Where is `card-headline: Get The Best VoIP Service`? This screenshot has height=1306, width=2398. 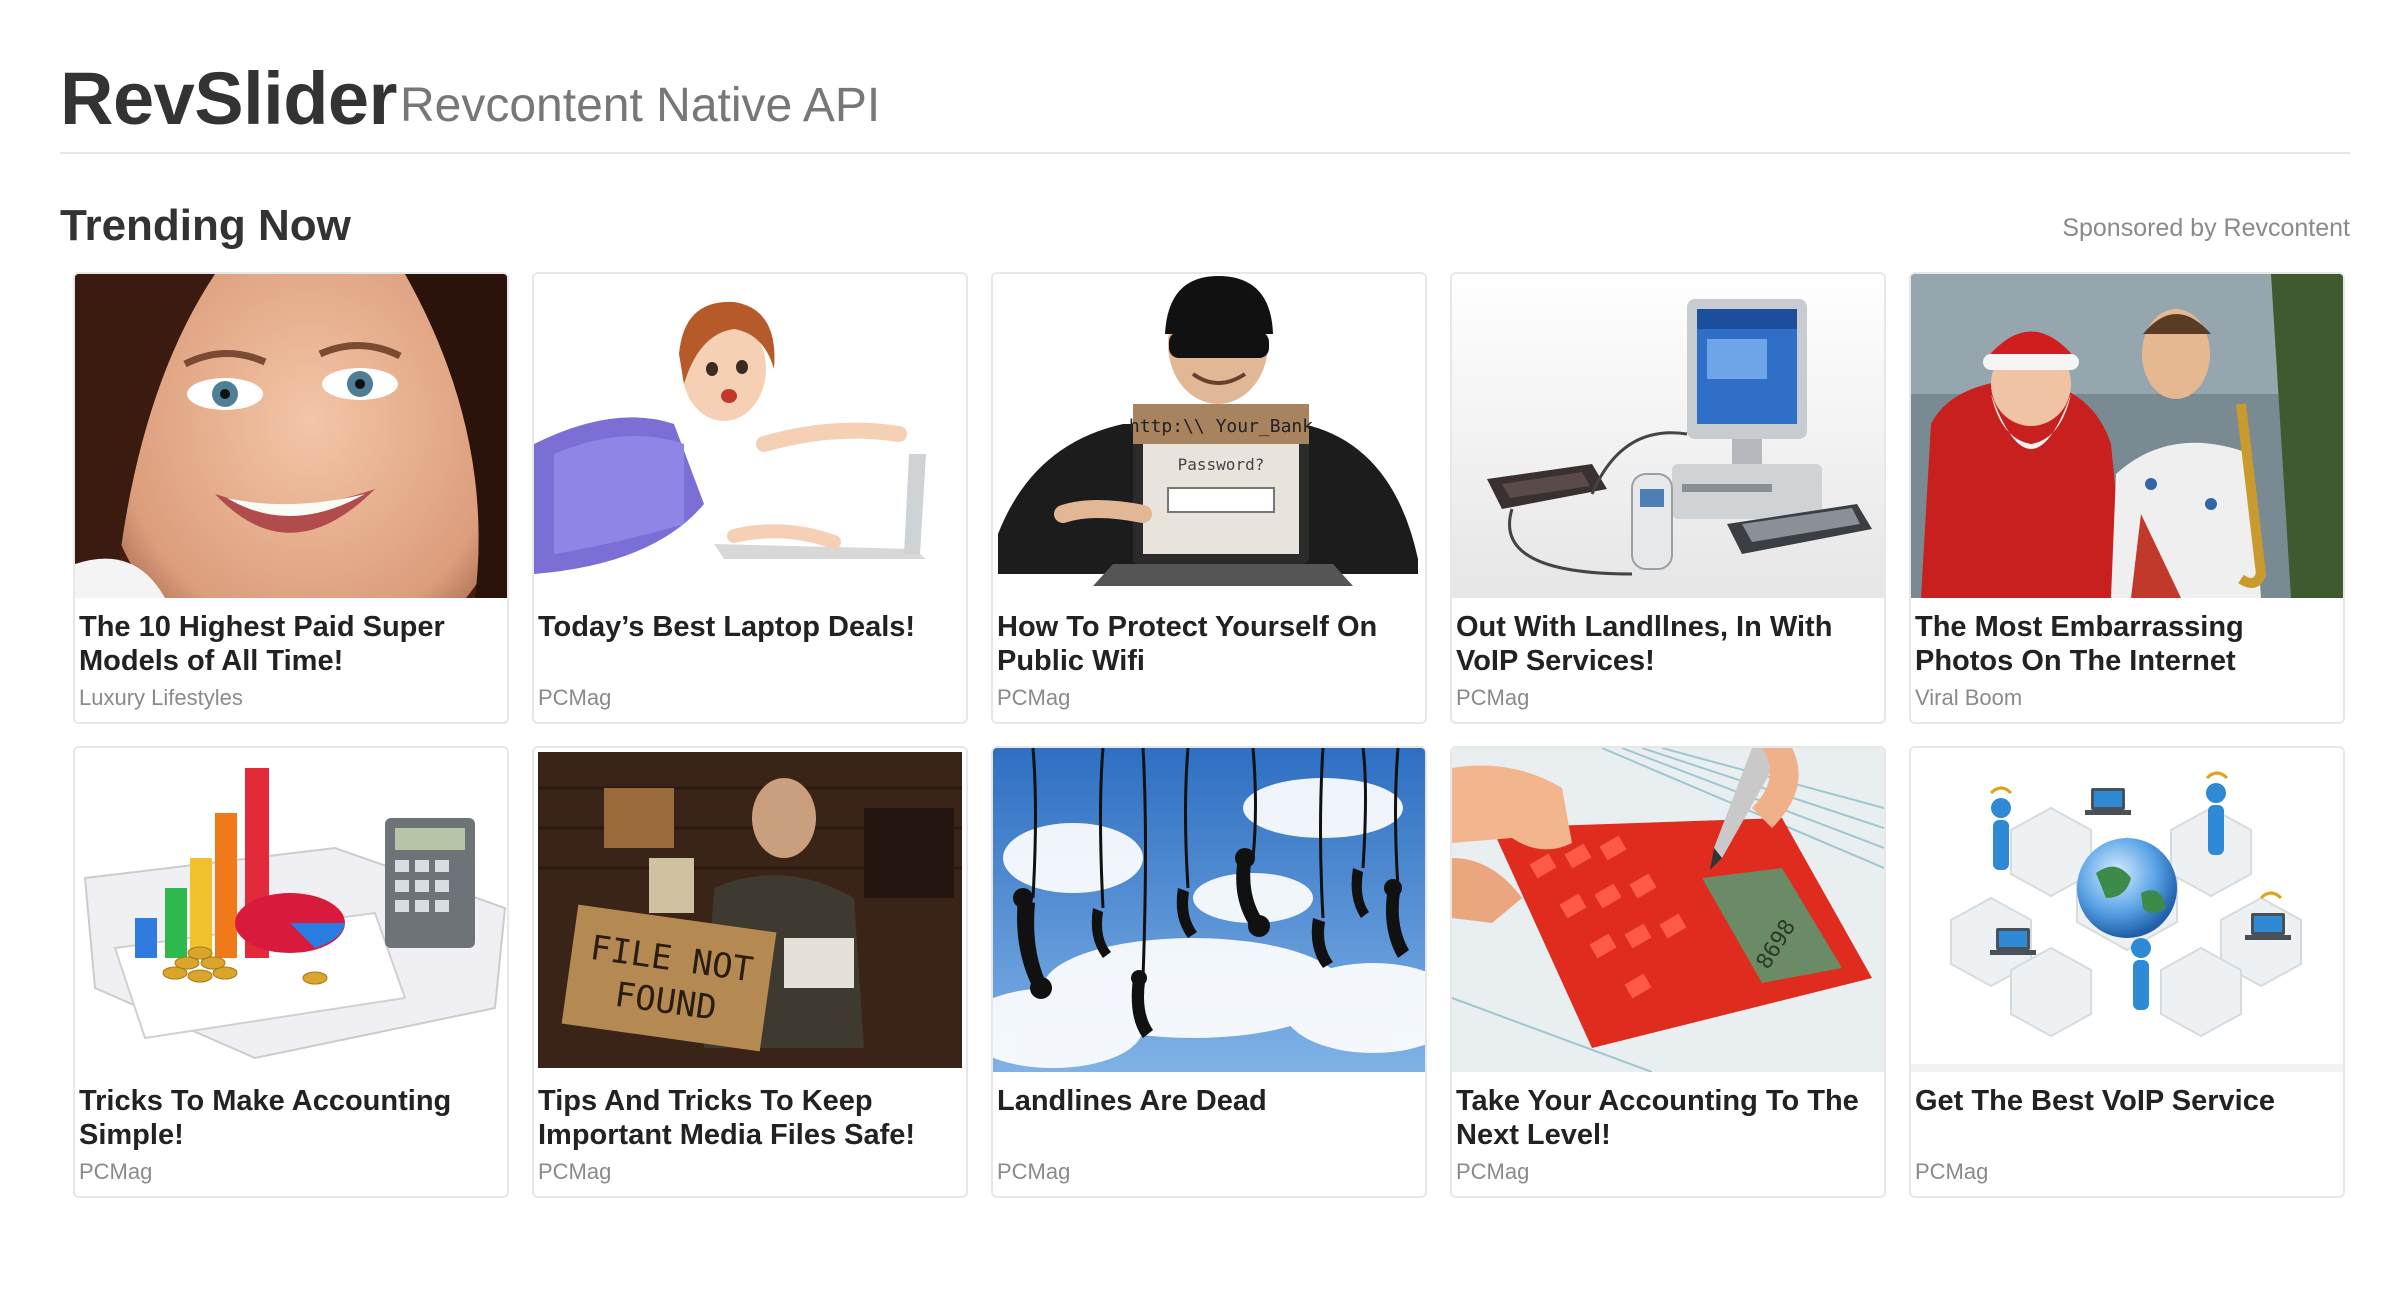
card-headline: Get The Best VoIP Service is located at coordinates (2127, 1101).